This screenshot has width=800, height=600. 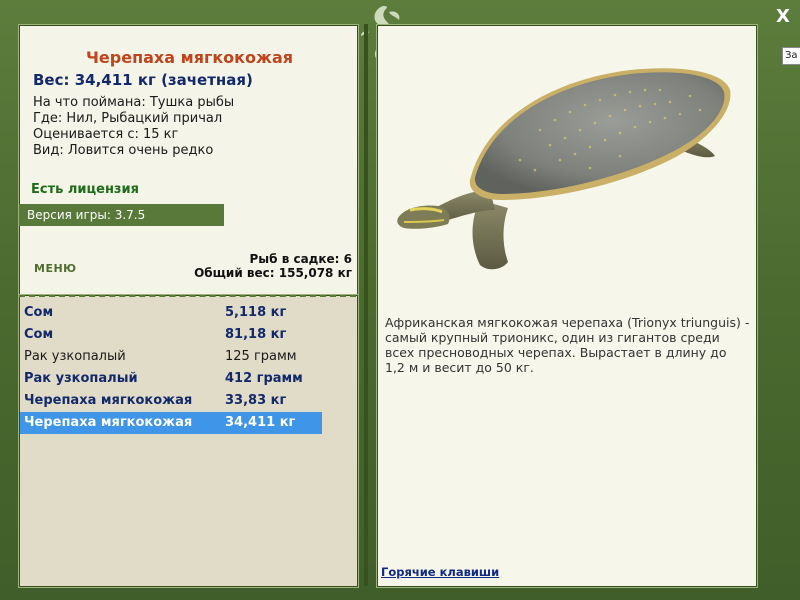 I want to click on fish-valued-from: Оценивается с: 15 кг, so click(x=106, y=134).